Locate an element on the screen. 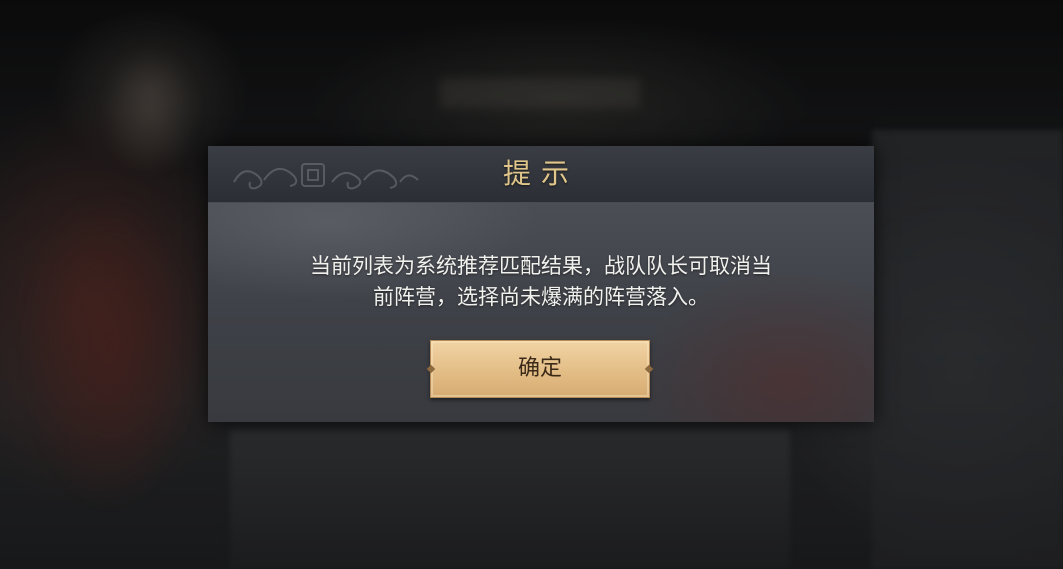 The image size is (1063, 569). dialog-title: 提示 is located at coordinates (540, 173).